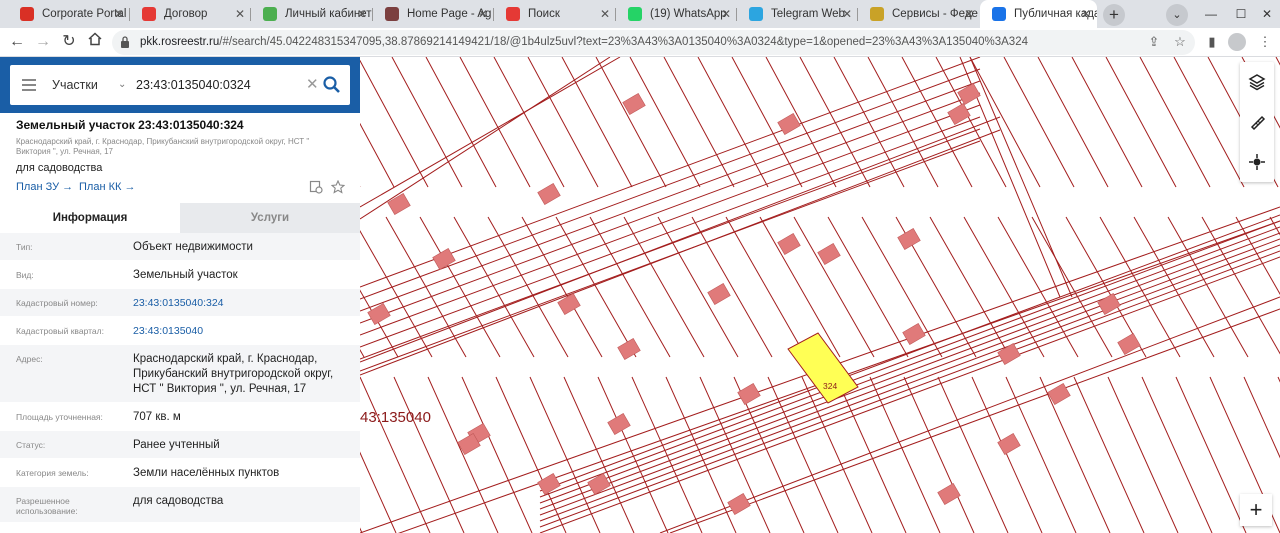  What do you see at coordinates (316, 187) in the screenshot?
I see `measure-area-icon` at bounding box center [316, 187].